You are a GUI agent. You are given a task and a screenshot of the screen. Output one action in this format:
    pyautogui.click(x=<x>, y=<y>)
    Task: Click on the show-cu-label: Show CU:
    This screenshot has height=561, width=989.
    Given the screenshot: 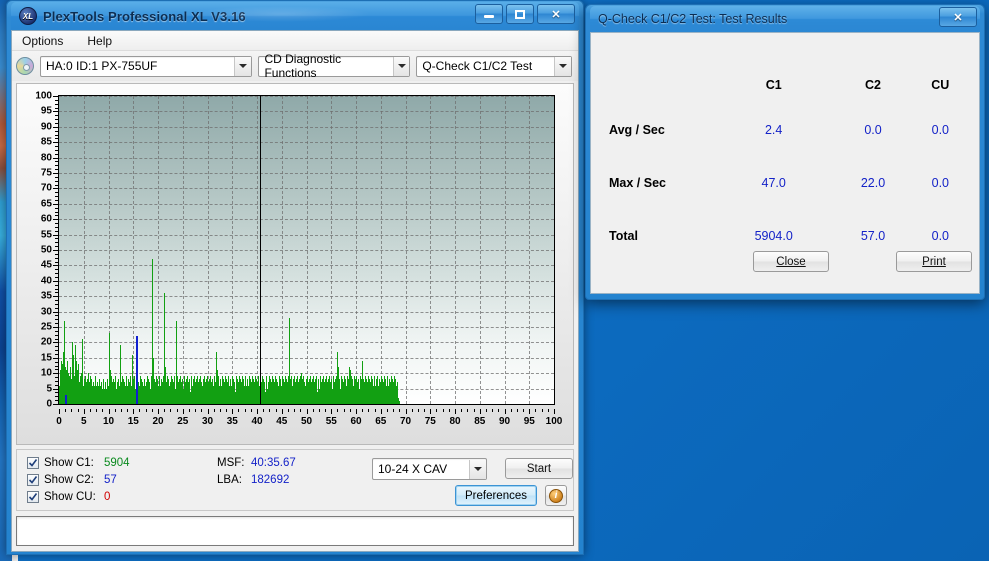 What is the action you would take?
    pyautogui.click(x=70, y=497)
    